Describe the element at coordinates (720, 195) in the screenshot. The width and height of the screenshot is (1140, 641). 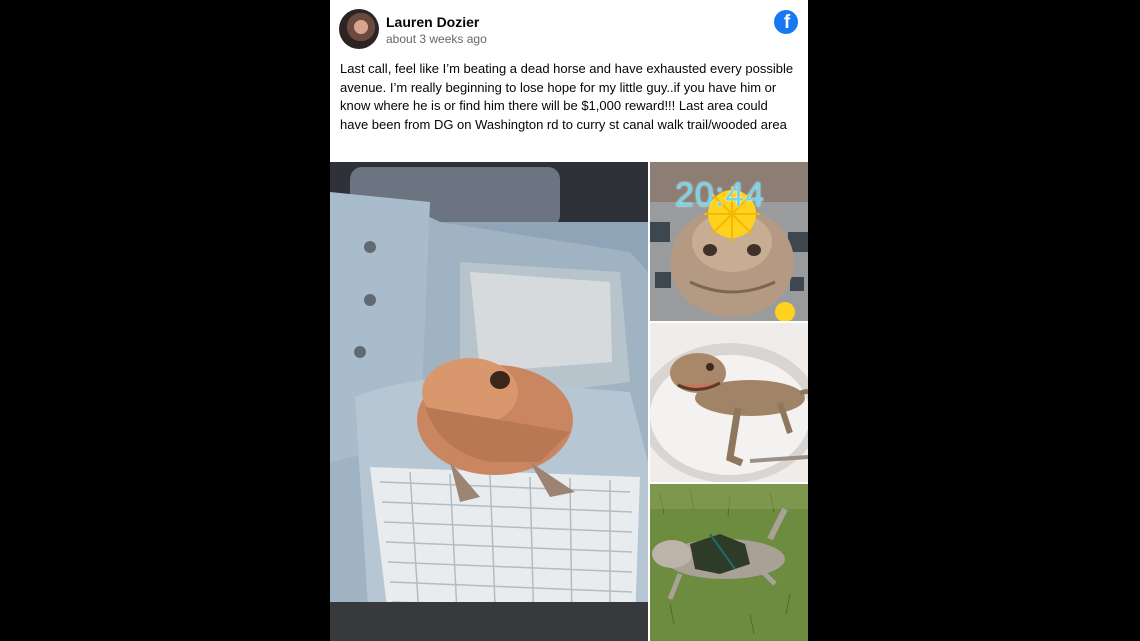
I see `snap-timestamp: 20:44` at that location.